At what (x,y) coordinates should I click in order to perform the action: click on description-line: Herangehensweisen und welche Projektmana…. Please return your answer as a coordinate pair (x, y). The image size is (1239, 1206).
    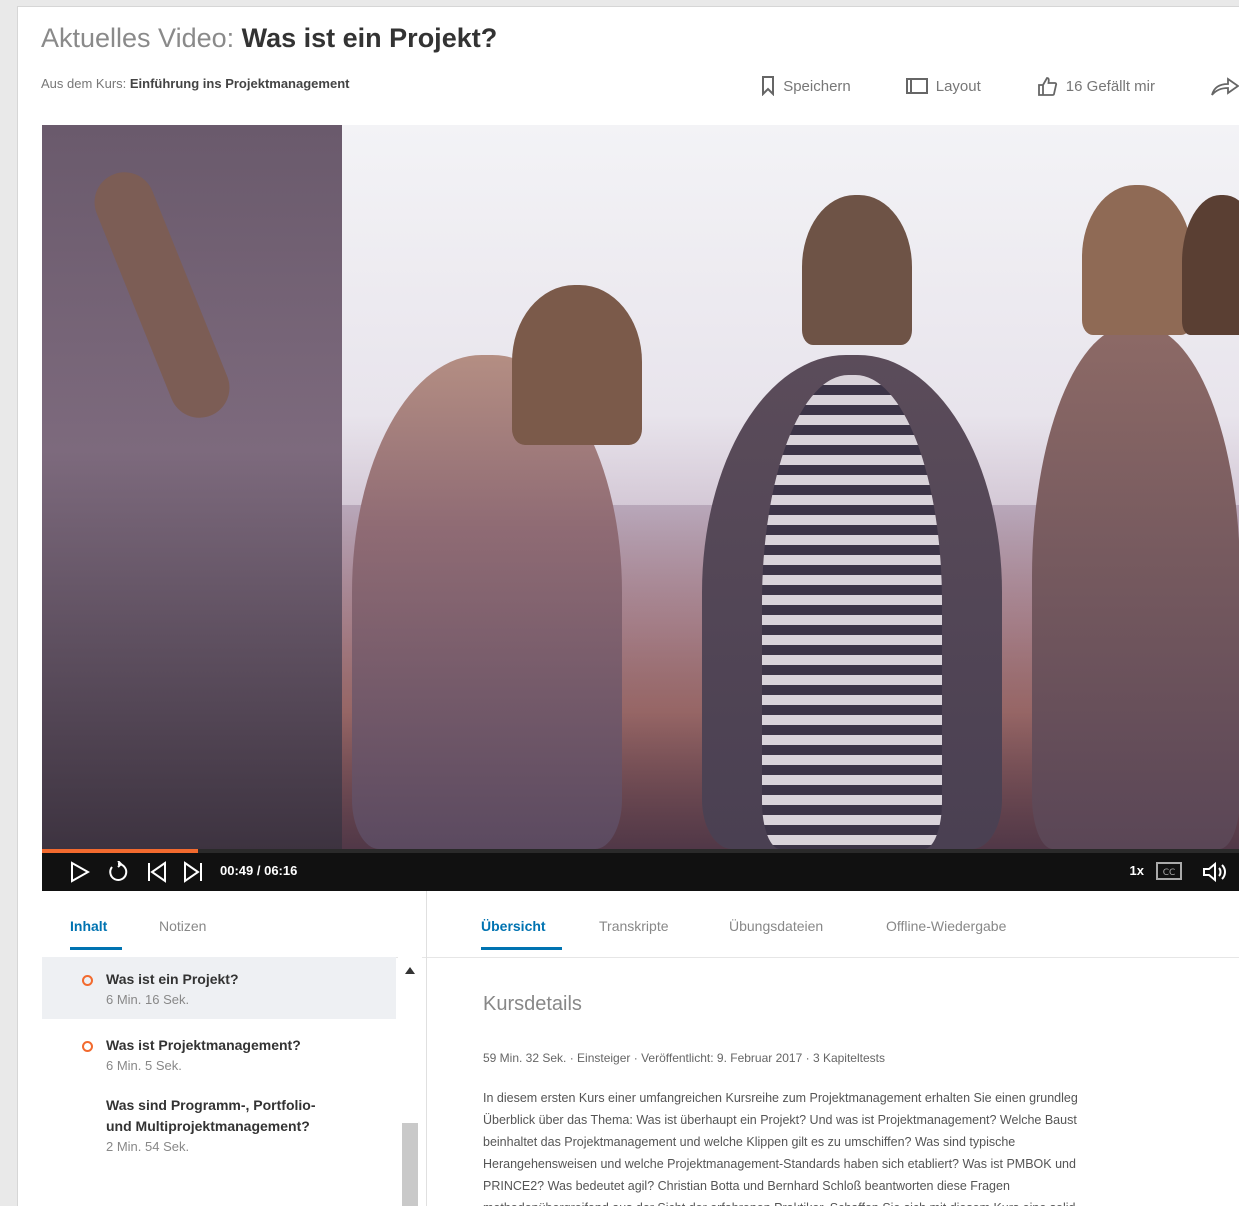
    Looking at the image, I should click on (779, 1164).